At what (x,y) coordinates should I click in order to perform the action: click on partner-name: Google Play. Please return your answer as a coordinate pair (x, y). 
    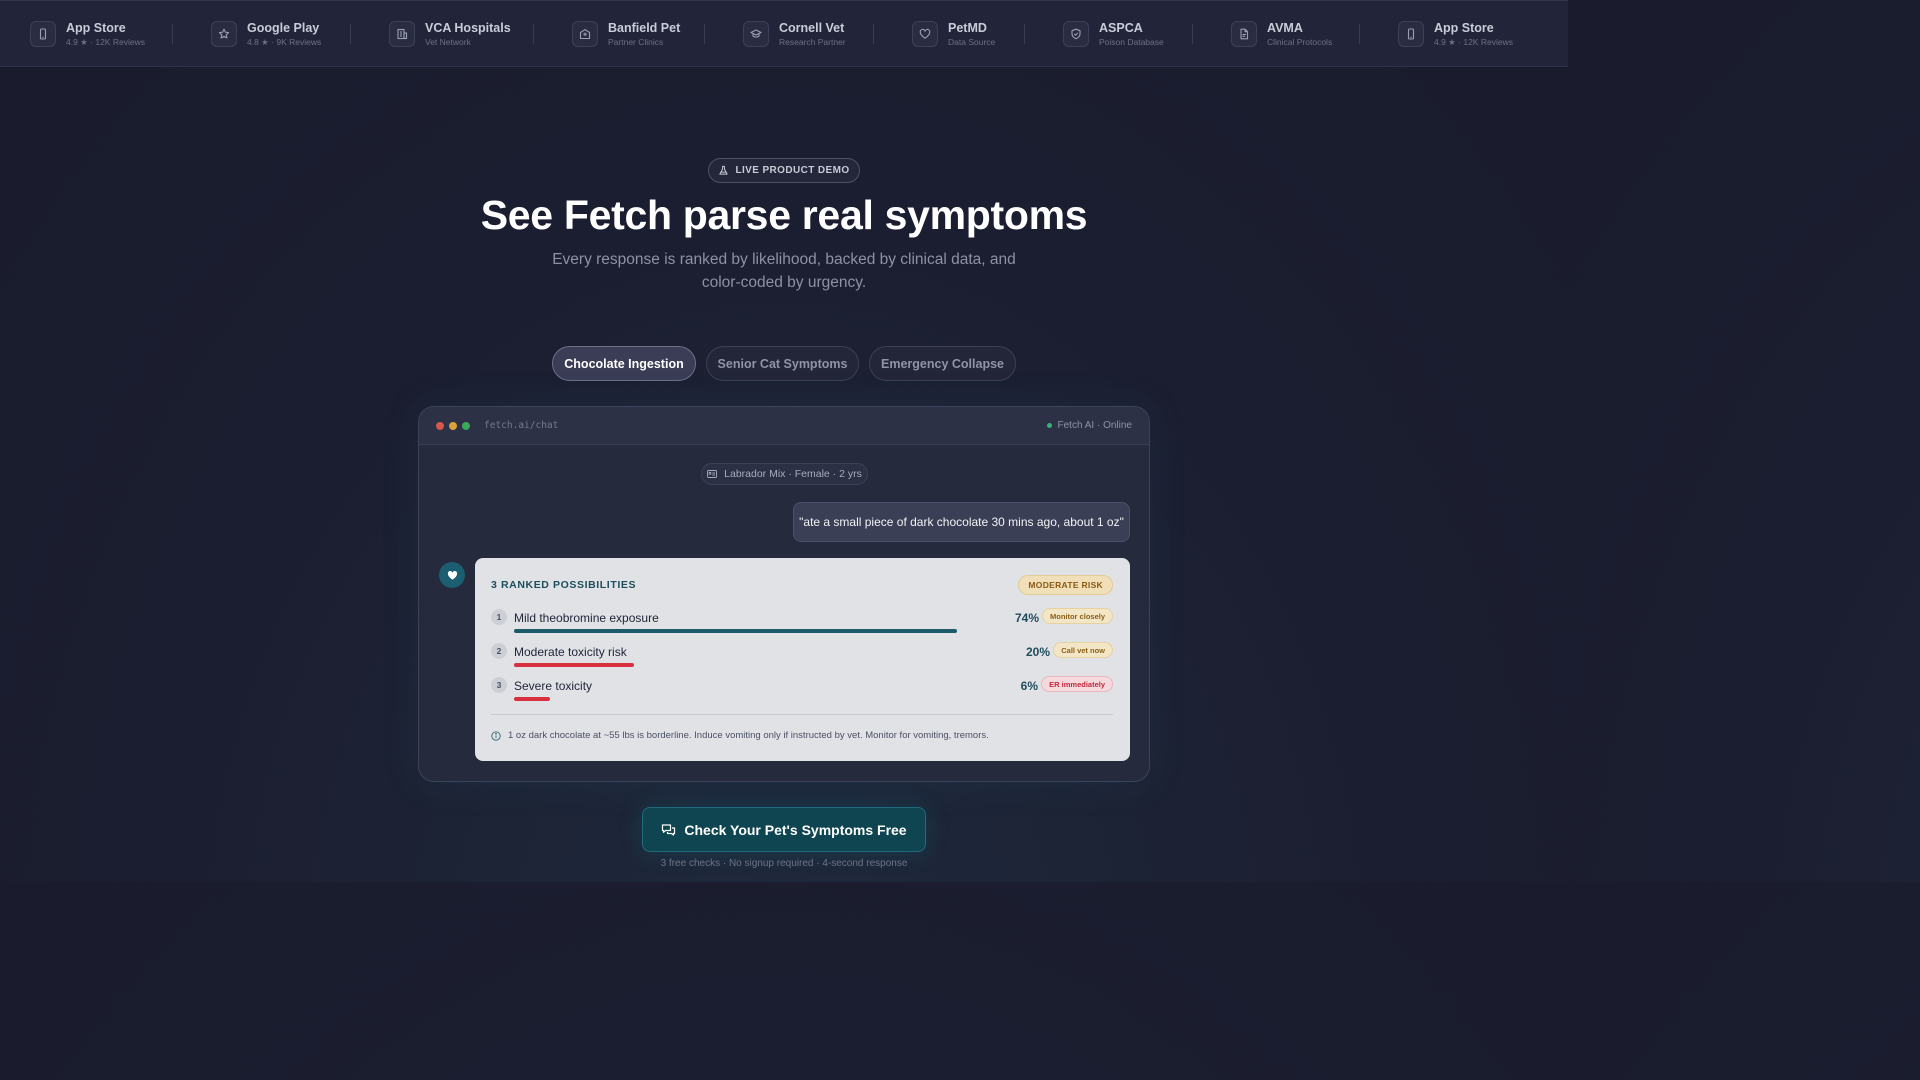
    Looking at the image, I should click on (283, 27).